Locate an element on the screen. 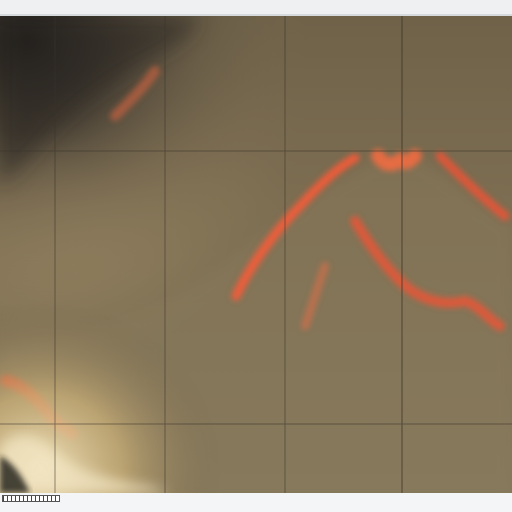  bottom-strip is located at coordinates (256, 502).